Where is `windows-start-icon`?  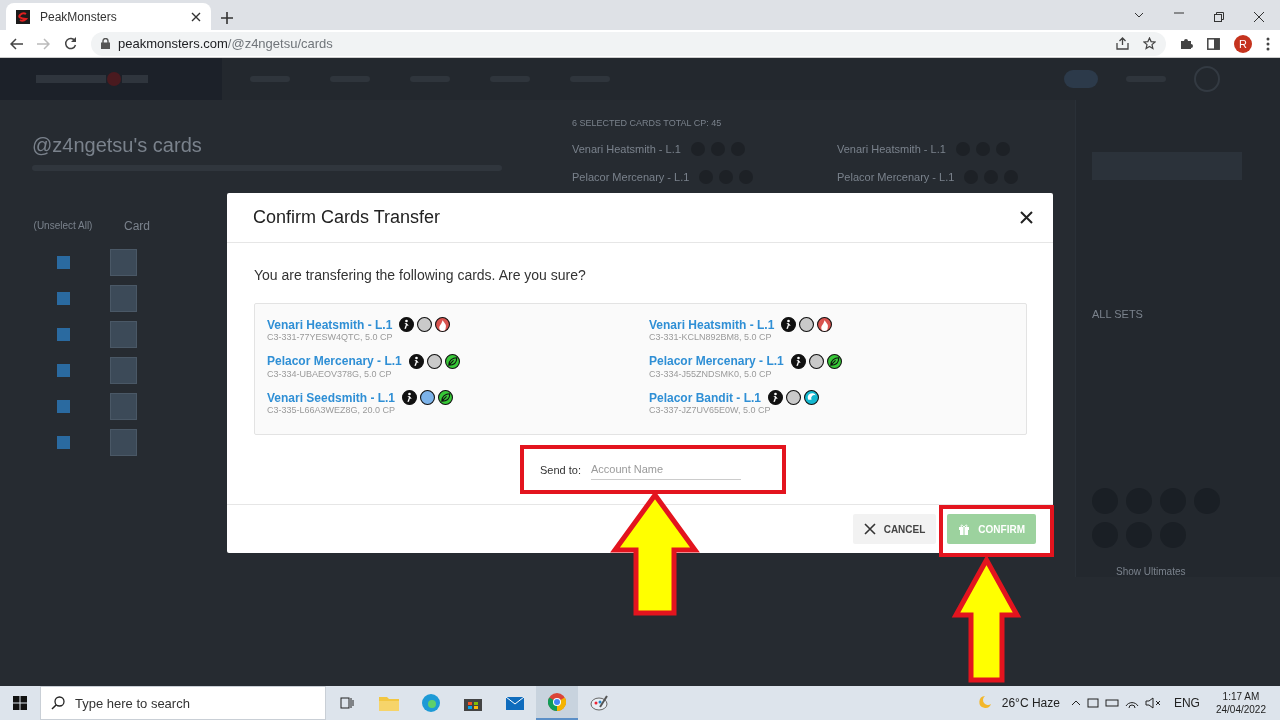
windows-start-icon is located at coordinates (20, 703).